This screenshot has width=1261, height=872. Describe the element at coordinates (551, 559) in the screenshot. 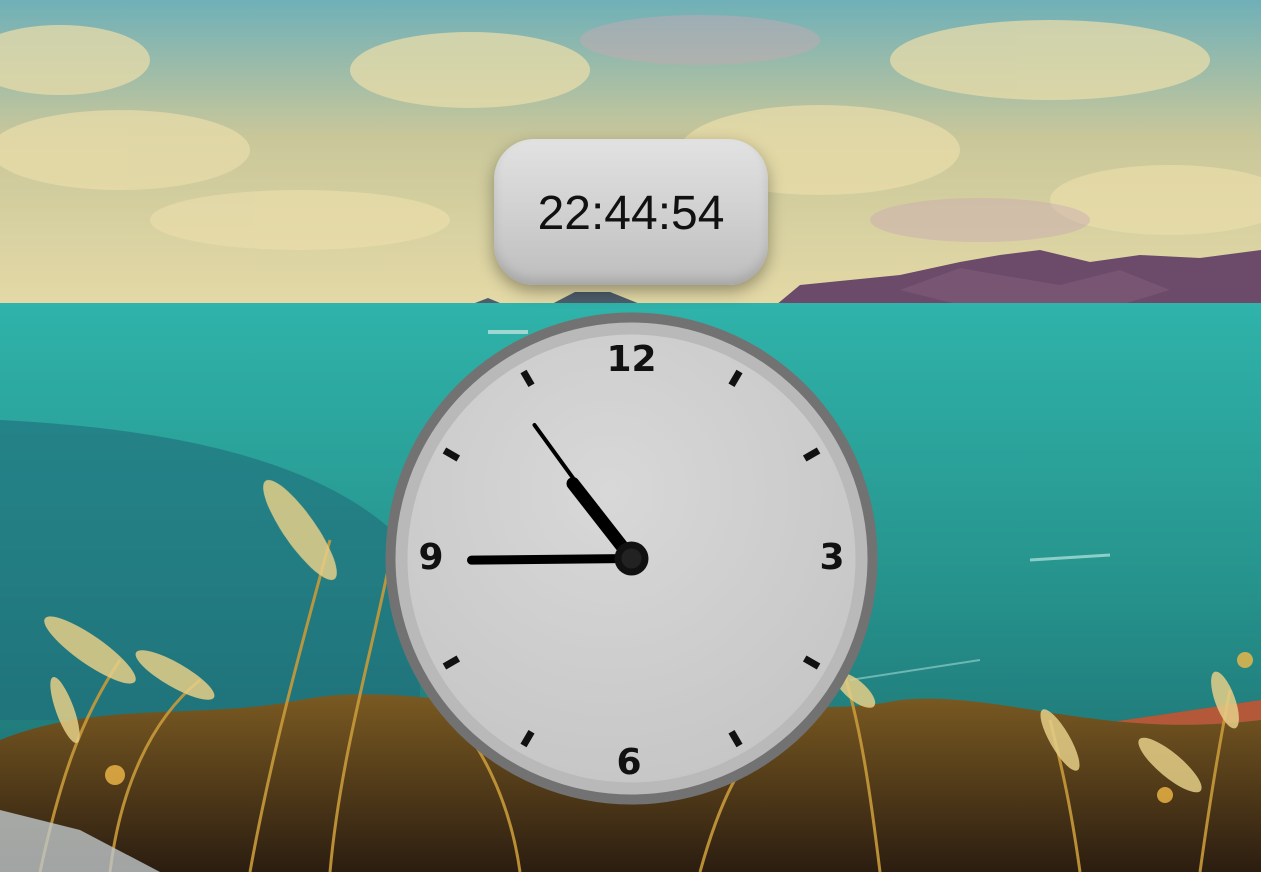

I see `minute-hand` at that location.